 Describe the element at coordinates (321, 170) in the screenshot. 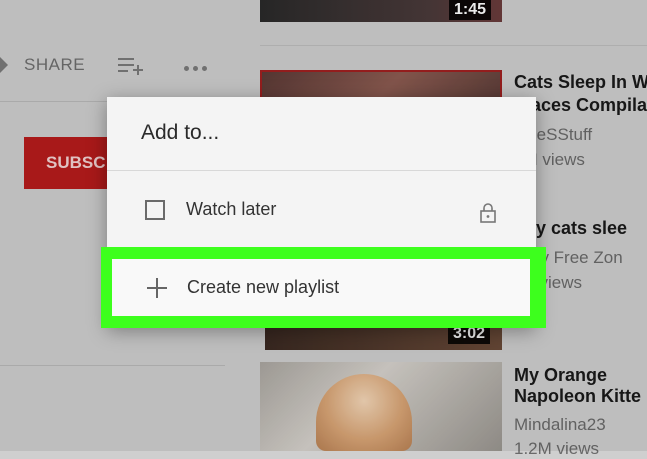

I see `divider` at that location.